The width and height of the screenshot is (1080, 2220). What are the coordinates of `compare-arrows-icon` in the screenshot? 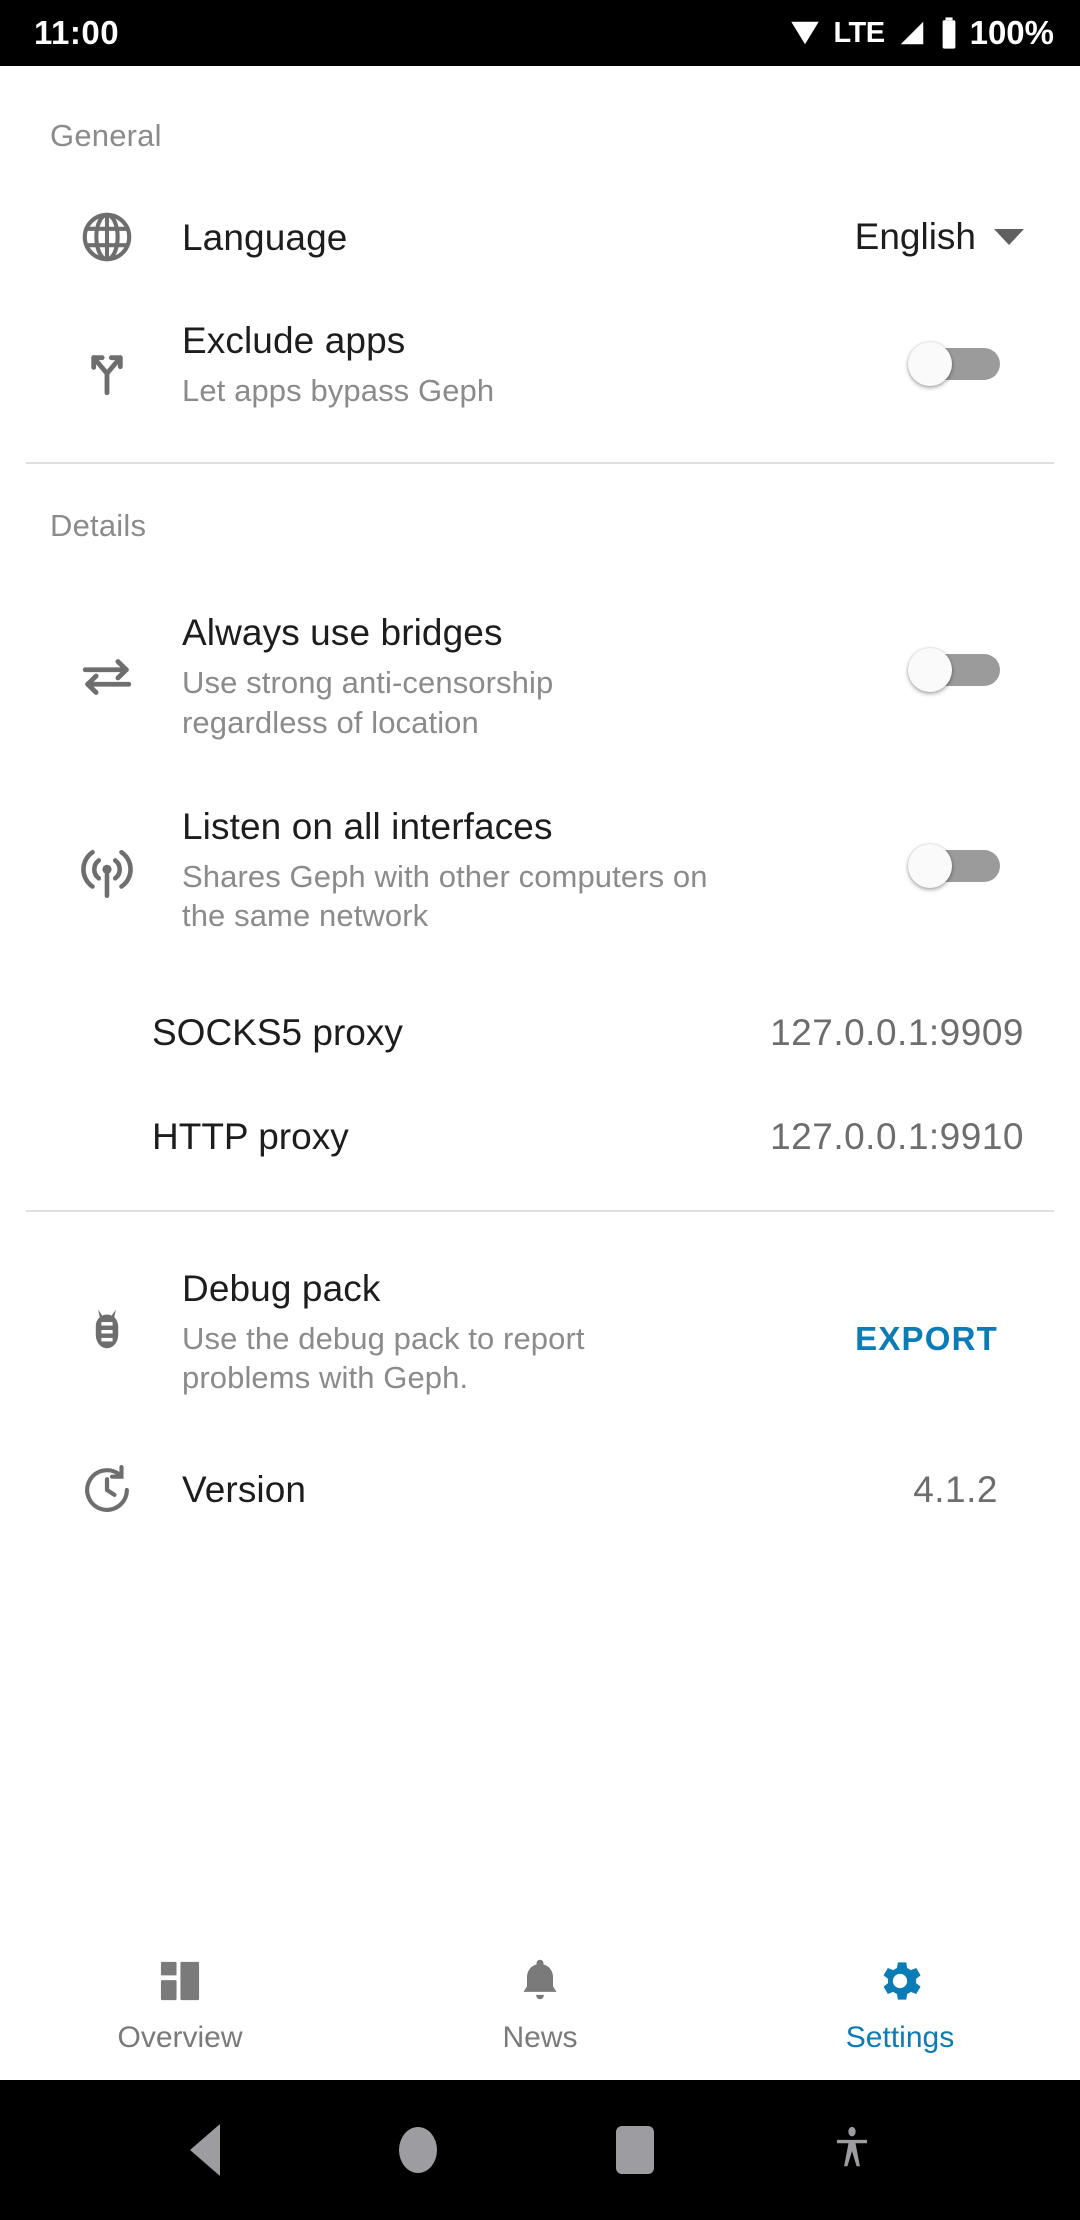 It's located at (107, 659).